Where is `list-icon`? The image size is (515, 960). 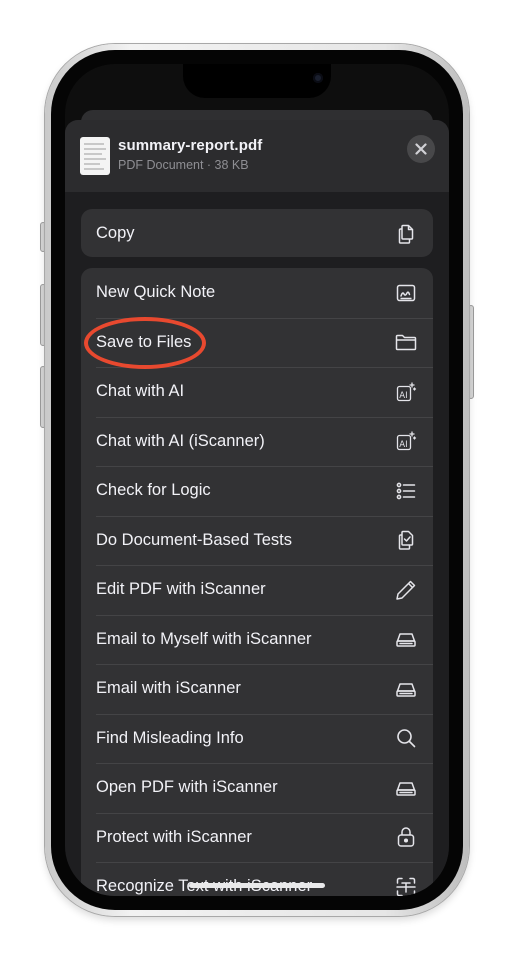
list-icon is located at coordinates (406, 491).